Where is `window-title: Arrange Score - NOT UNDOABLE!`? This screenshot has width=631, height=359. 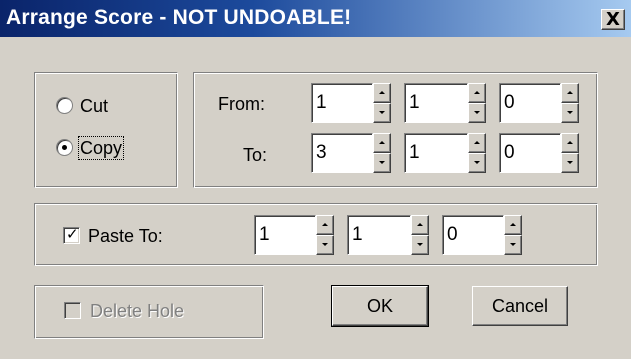
window-title: Arrange Score - NOT UNDOABLE! is located at coordinates (179, 17).